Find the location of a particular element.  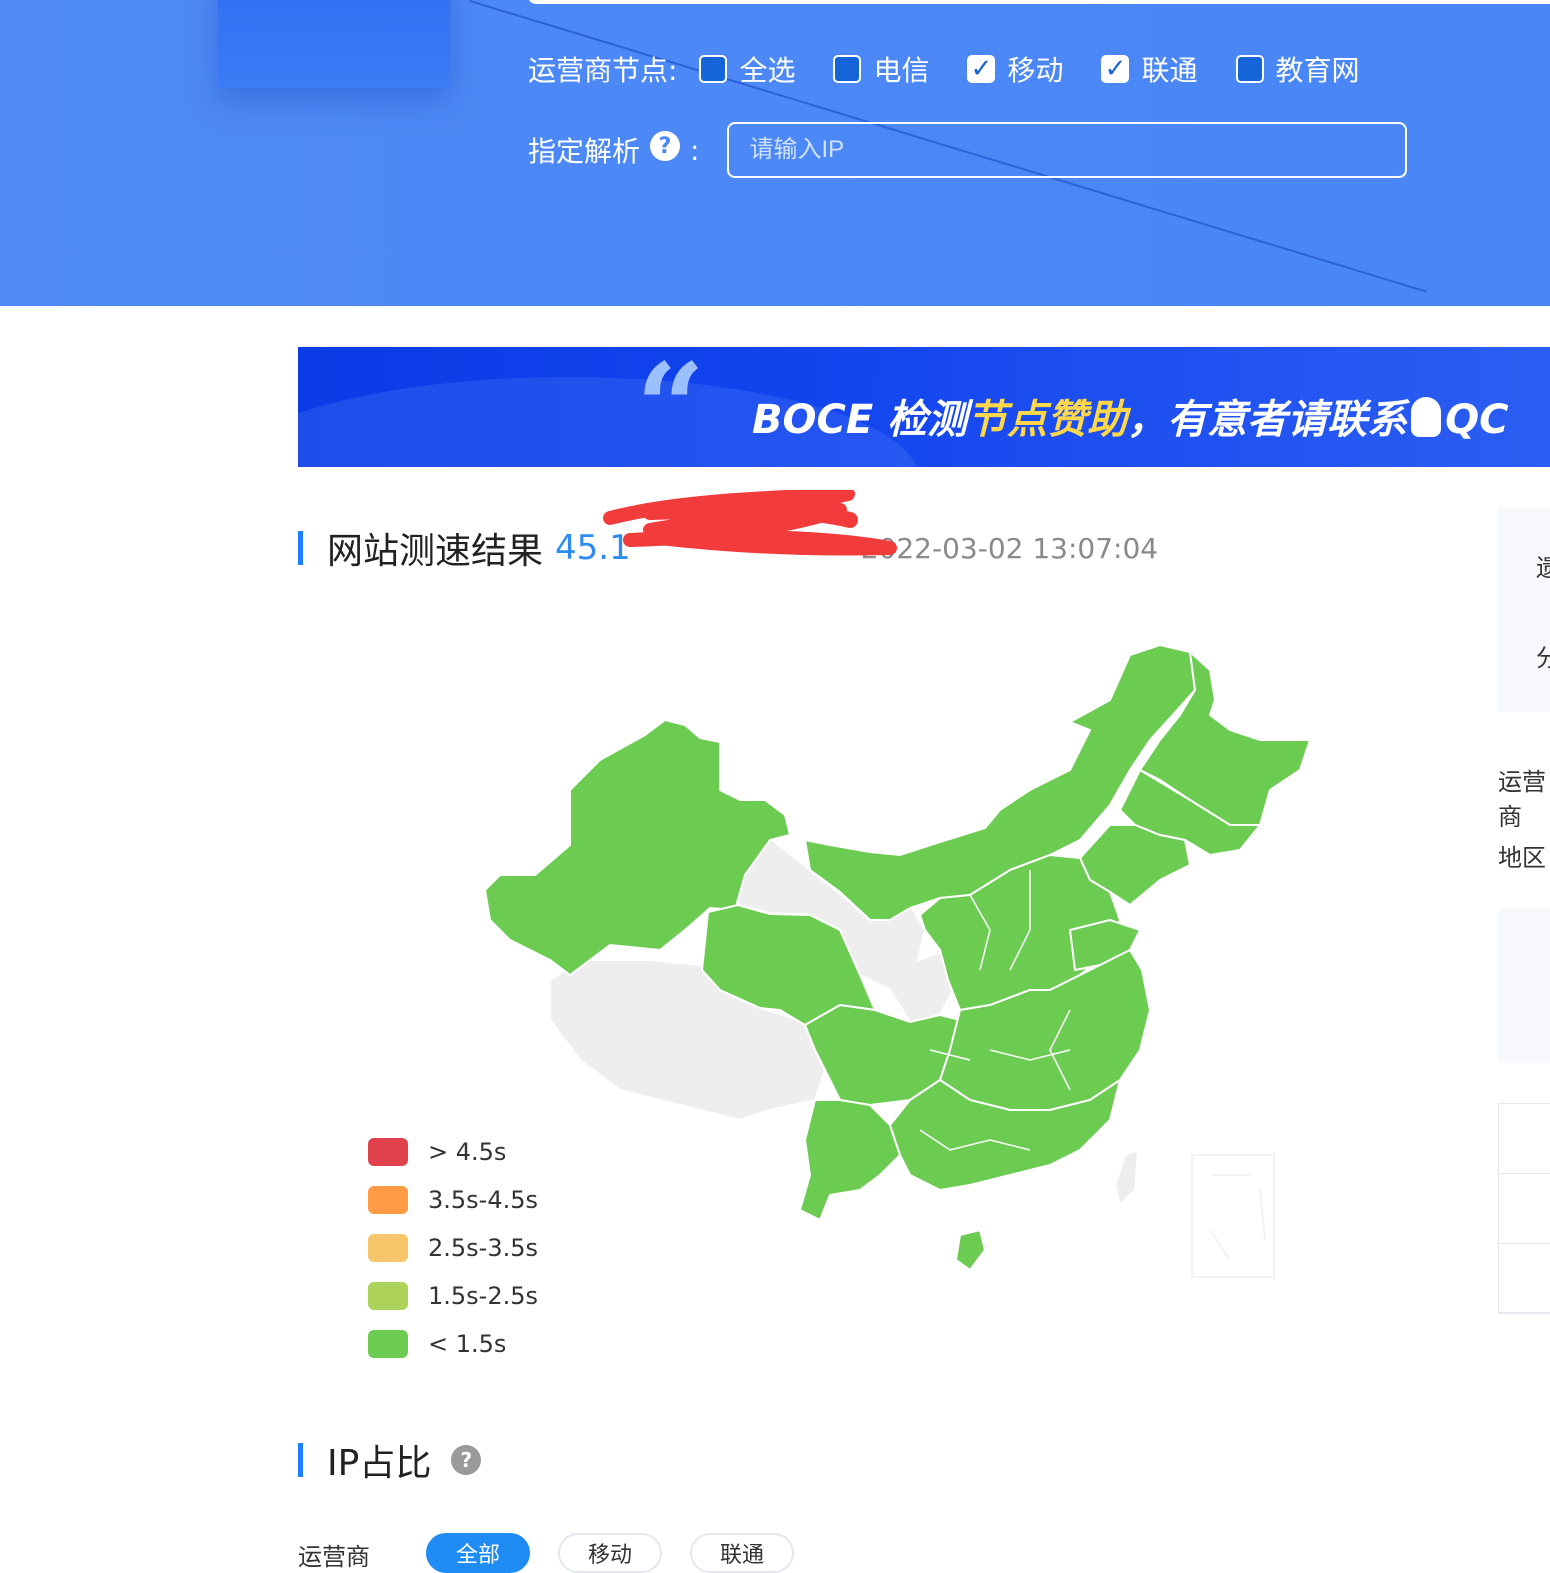

right-stats-card is located at coordinates (1524, 986).